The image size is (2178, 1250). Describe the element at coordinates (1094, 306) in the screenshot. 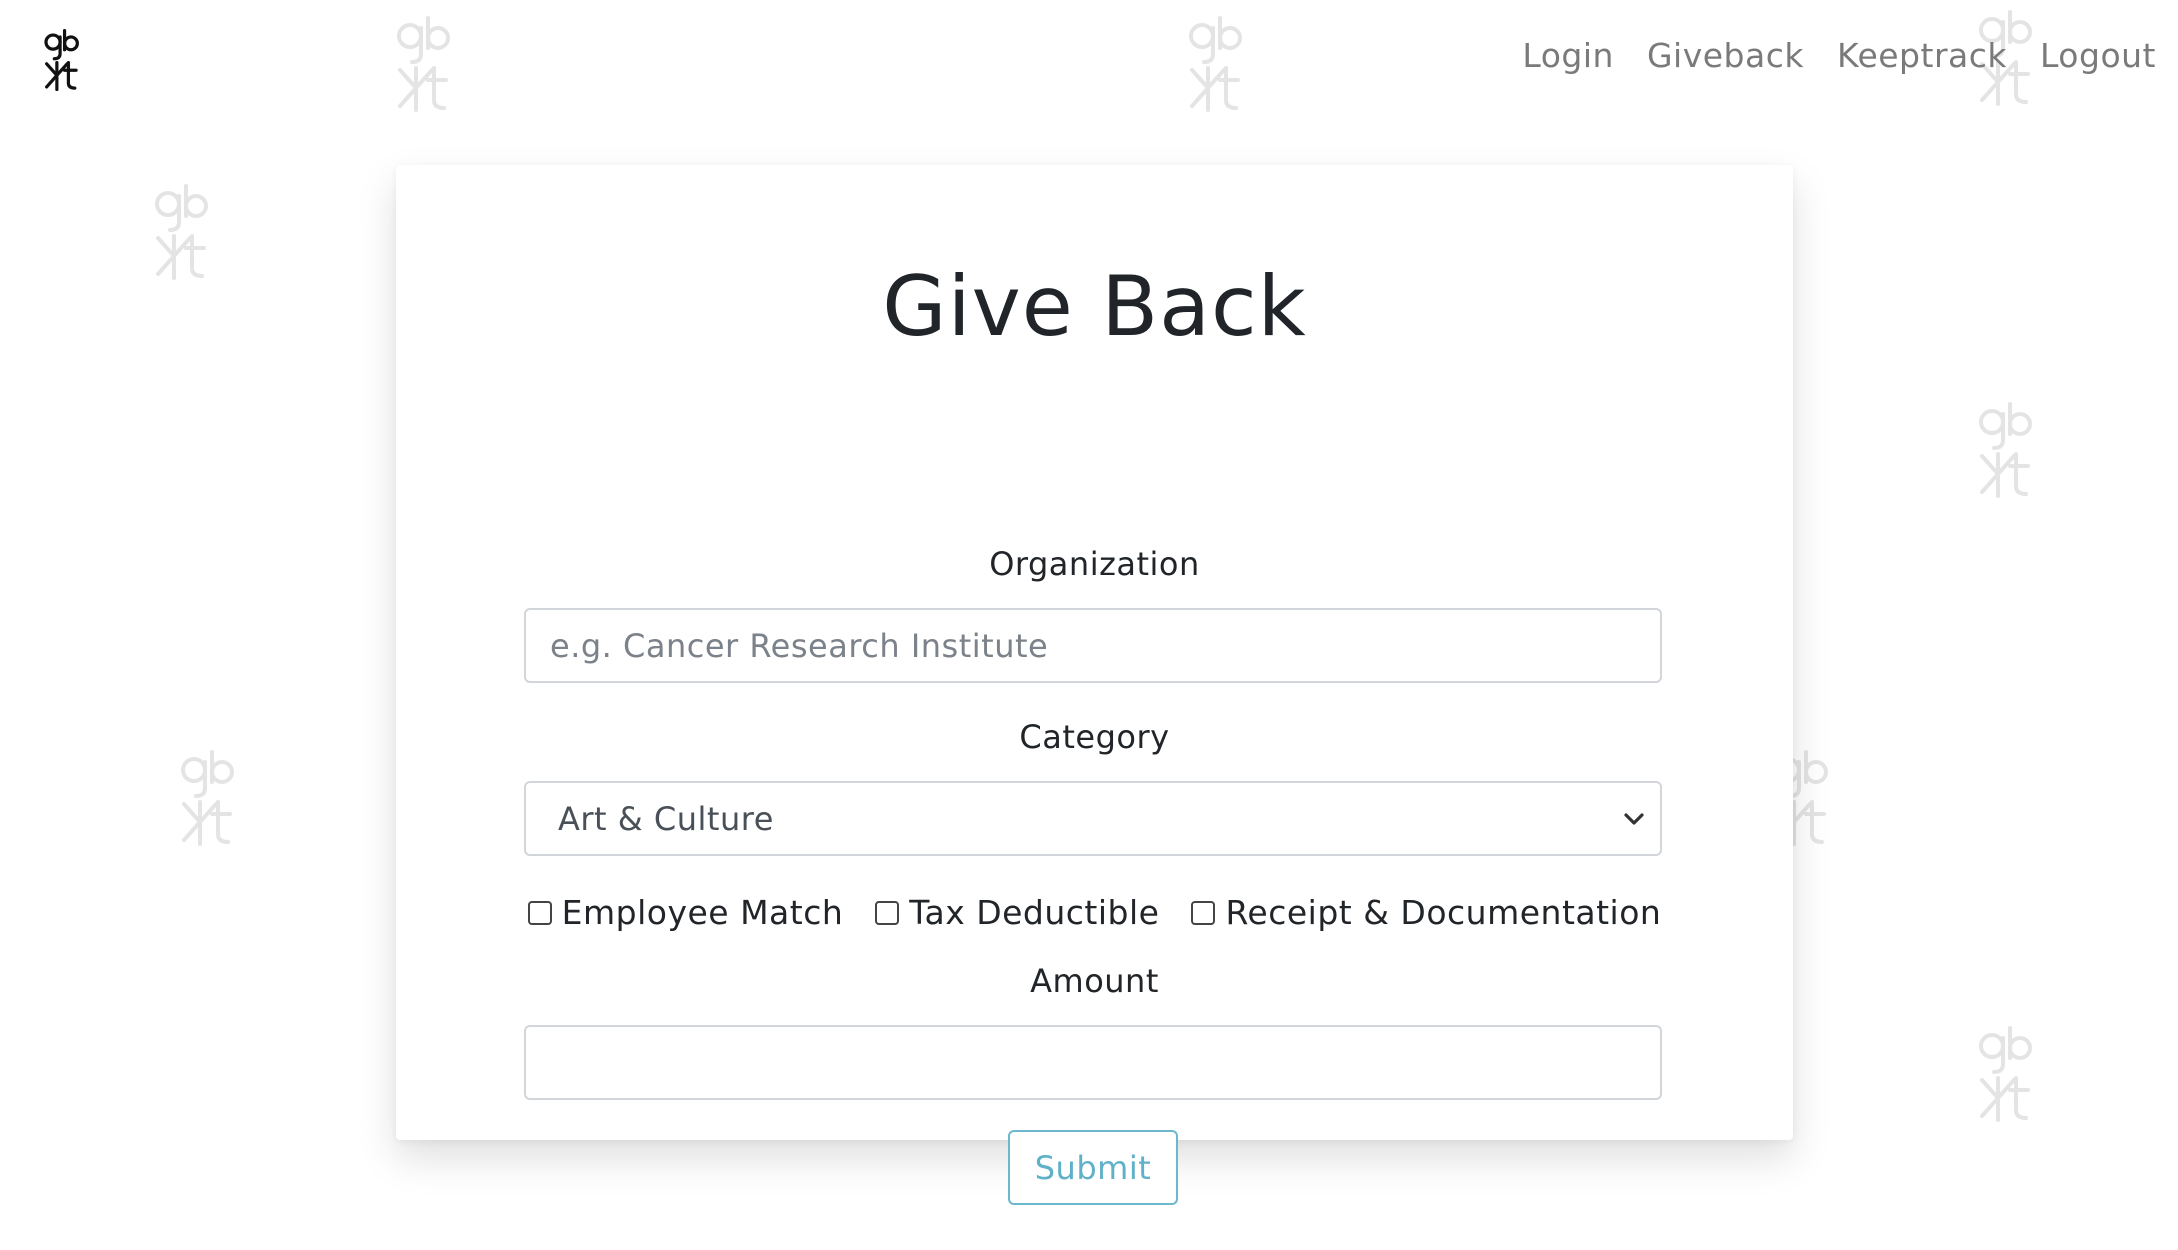

I see `page-title: Give Back` at that location.